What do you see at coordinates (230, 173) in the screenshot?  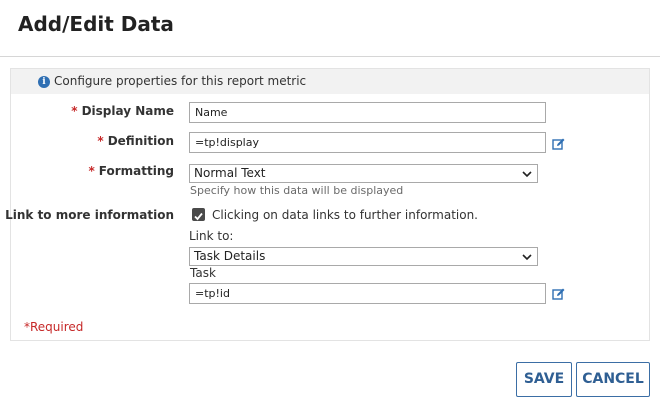 I see `formatting-selected-value: Normal Text` at bounding box center [230, 173].